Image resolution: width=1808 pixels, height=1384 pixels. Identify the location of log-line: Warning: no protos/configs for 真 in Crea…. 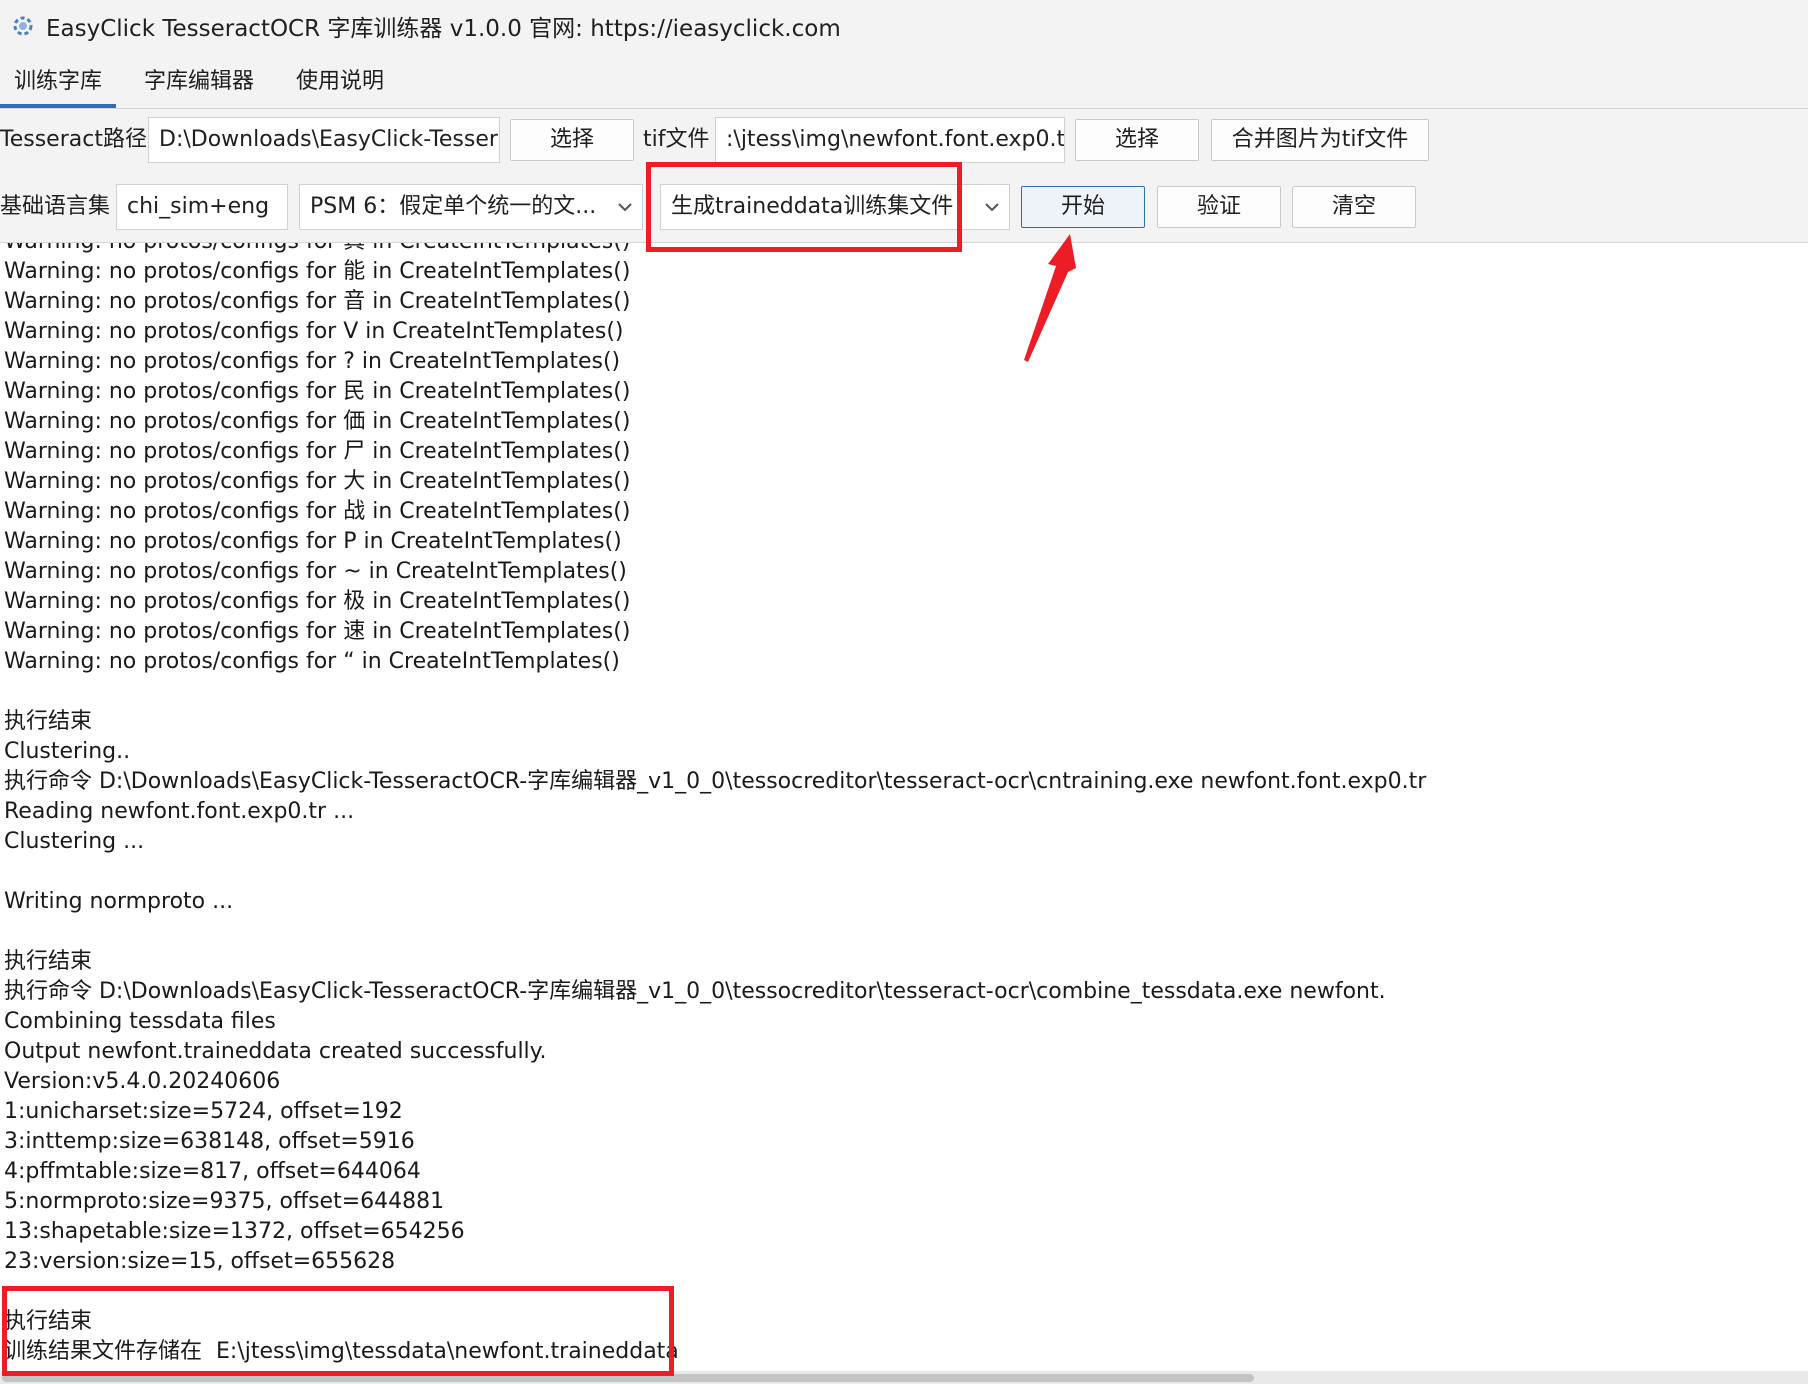
(715, 250).